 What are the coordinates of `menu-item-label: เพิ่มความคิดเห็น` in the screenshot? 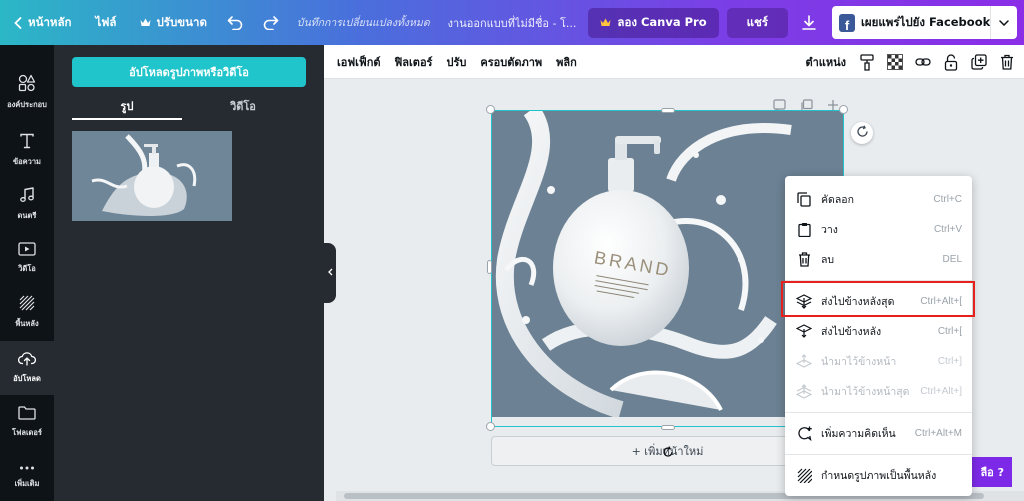 It's located at (858, 433).